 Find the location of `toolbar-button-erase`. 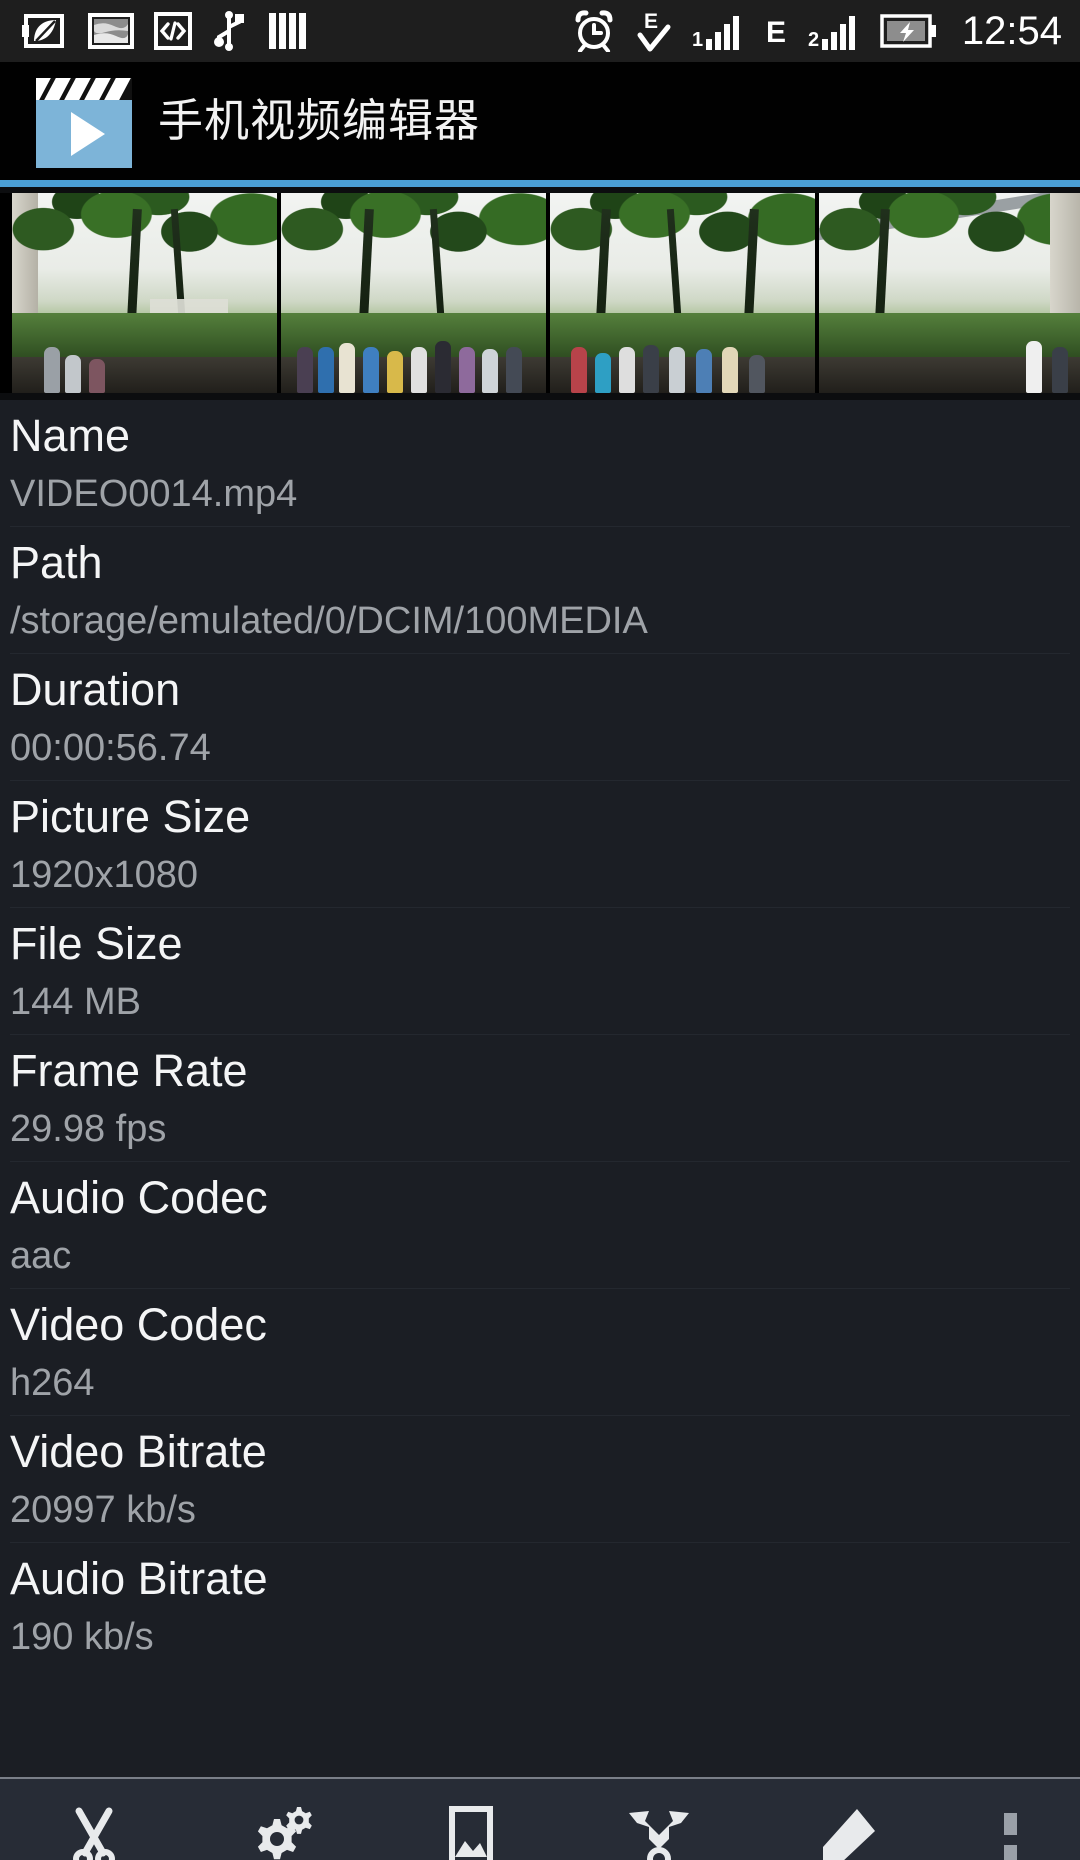

toolbar-button-erase is located at coordinates (848, 1832).